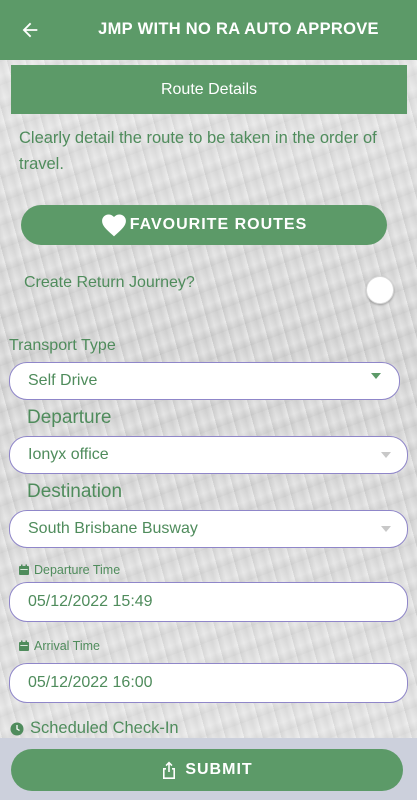 This screenshot has width=417, height=800. What do you see at coordinates (104, 728) in the screenshot?
I see `scheduled-checkin-label: Scheduled Check-In` at bounding box center [104, 728].